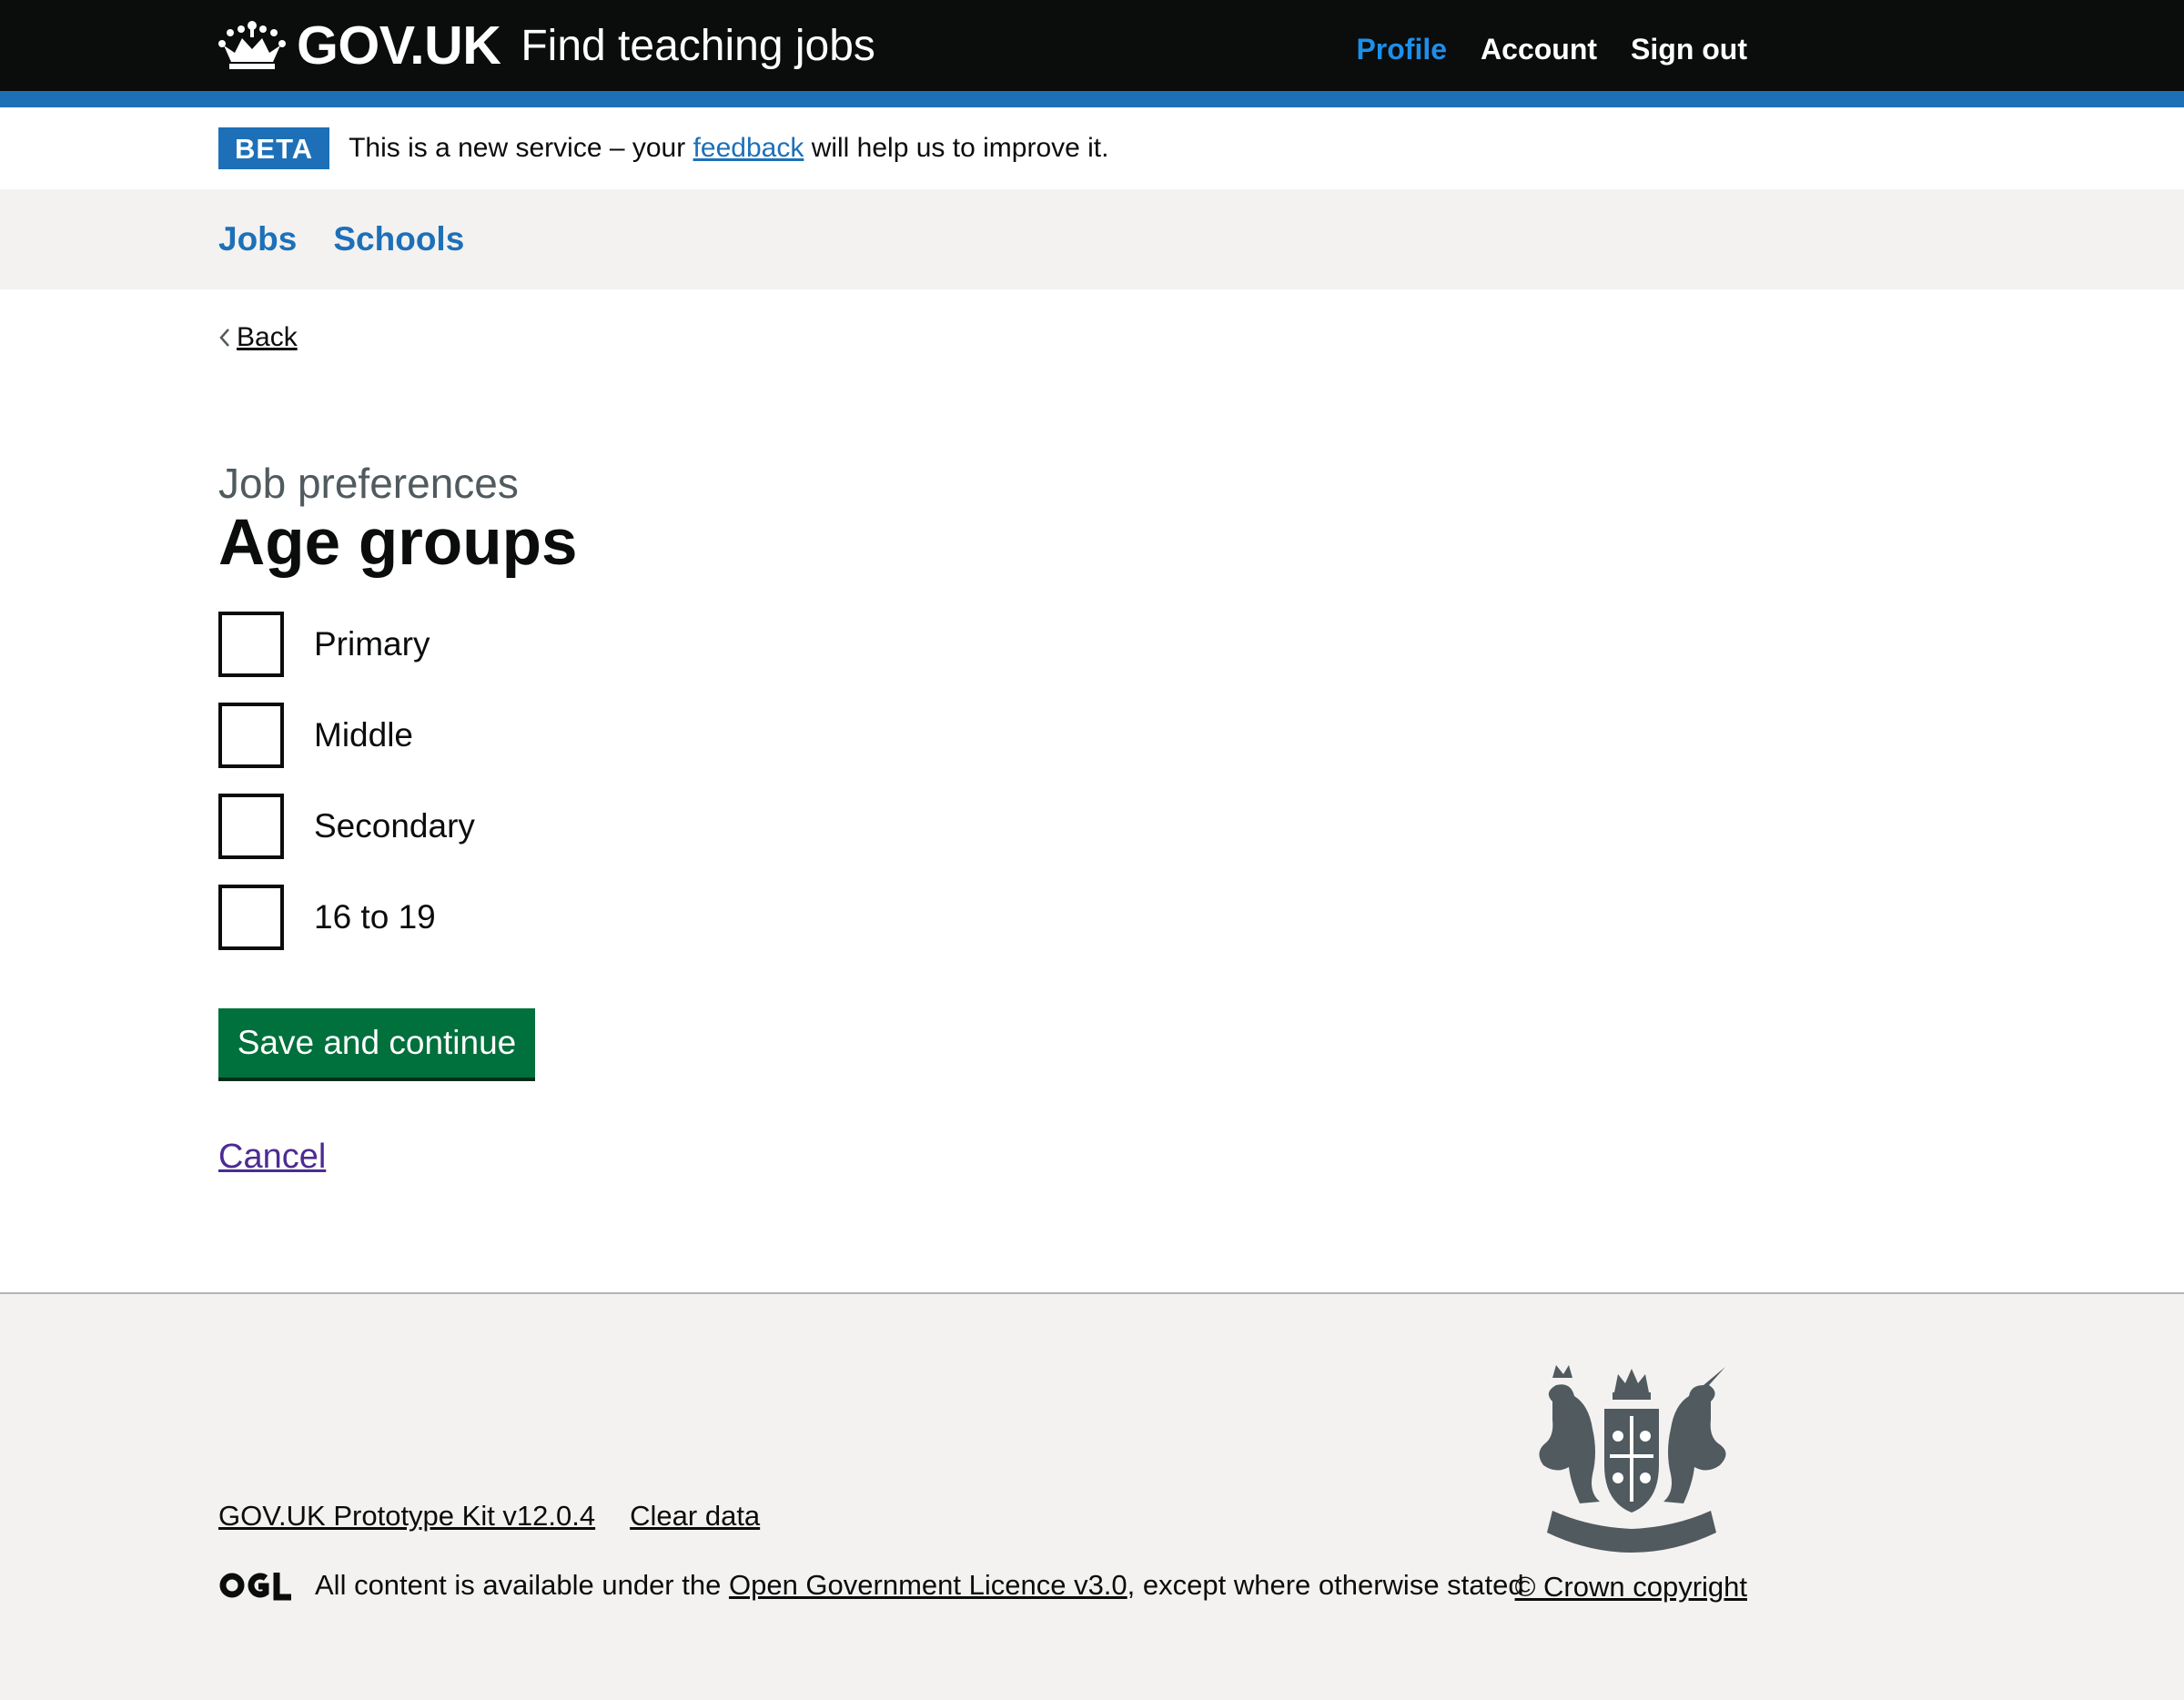 The image size is (2184, 1700). I want to click on checkbox-16-to-19: 16 to 19, so click(346, 917).